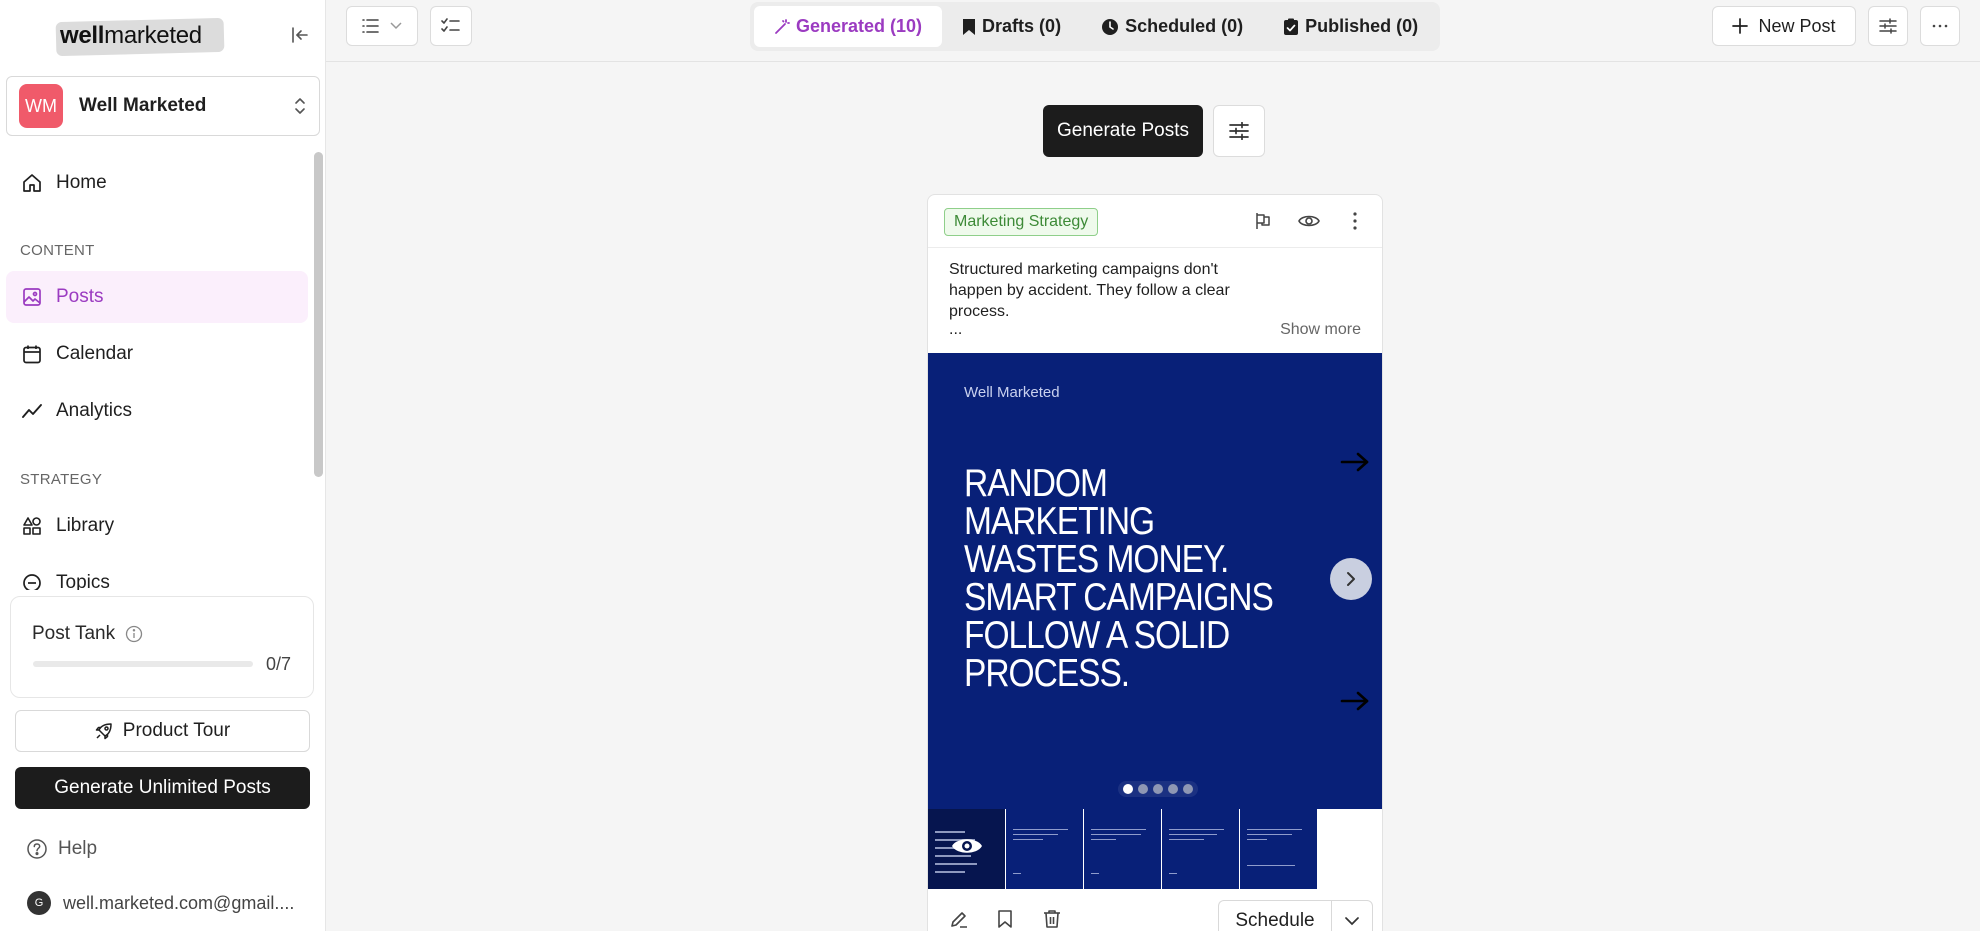  Describe the element at coordinates (157, 183) in the screenshot. I see `sidebar-item-home: Home` at that location.